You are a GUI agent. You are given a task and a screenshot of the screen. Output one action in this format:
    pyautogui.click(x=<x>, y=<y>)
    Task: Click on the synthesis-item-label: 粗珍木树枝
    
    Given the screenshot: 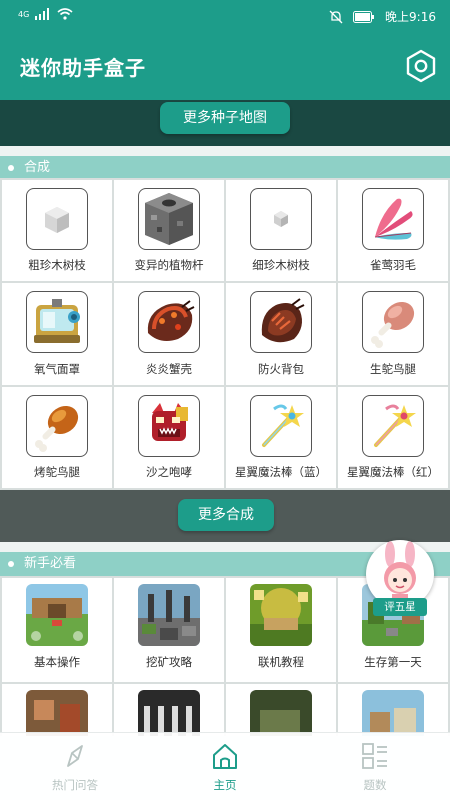 What is the action you would take?
    pyautogui.click(x=57, y=265)
    